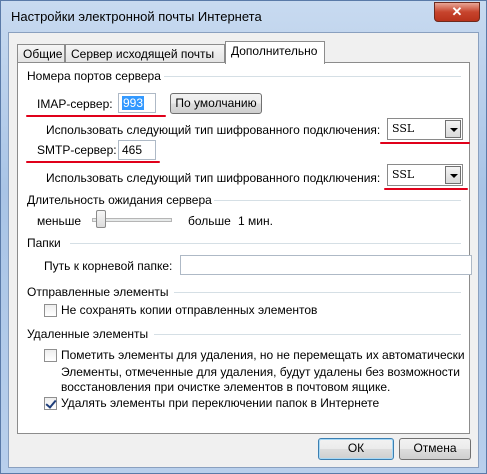 The image size is (487, 474). Describe the element at coordinates (108, 266) in the screenshot. I see `root-folder-label: Путь к корневой папке:` at that location.